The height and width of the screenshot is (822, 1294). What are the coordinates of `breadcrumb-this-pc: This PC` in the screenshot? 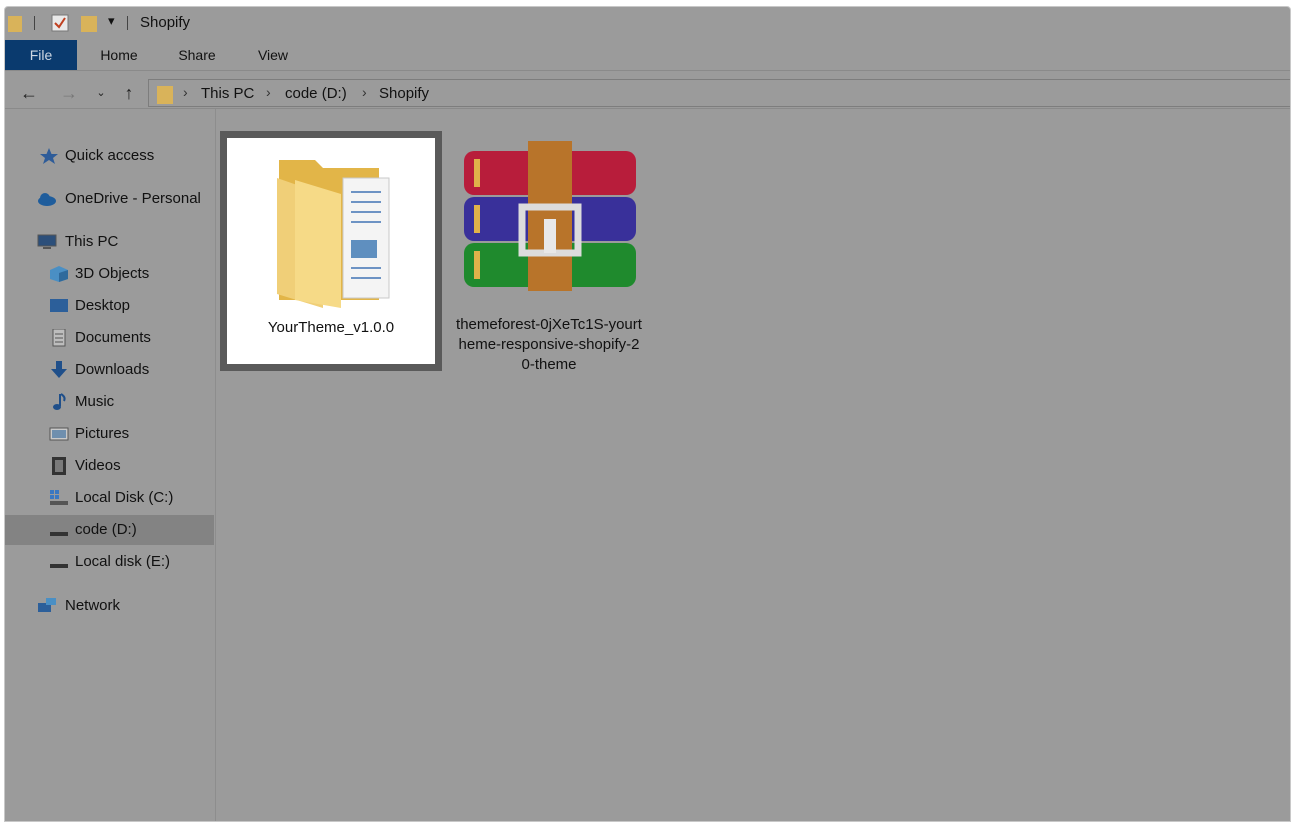 It's located at (227, 93).